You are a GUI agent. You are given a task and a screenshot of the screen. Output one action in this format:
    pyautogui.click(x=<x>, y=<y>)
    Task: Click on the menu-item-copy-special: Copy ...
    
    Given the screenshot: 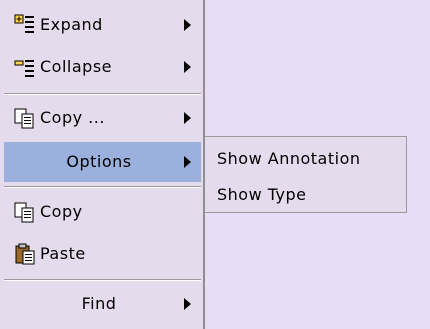 What is the action you would take?
    pyautogui.click(x=102, y=118)
    